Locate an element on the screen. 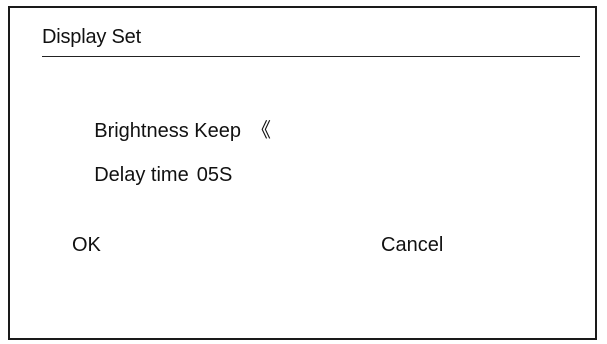 Image resolution: width=607 pixels, height=344 pixels. dialog-title: Display Set is located at coordinates (91, 37).